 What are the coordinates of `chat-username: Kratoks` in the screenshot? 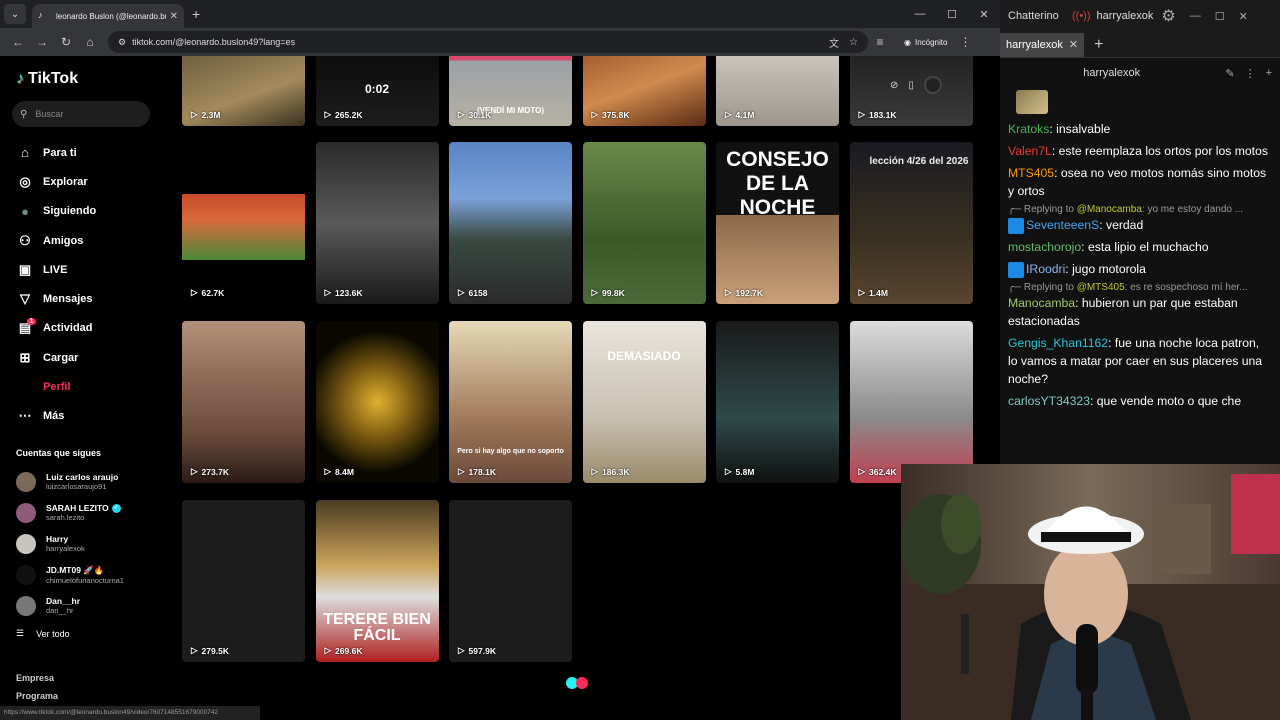 It's located at (1028, 129).